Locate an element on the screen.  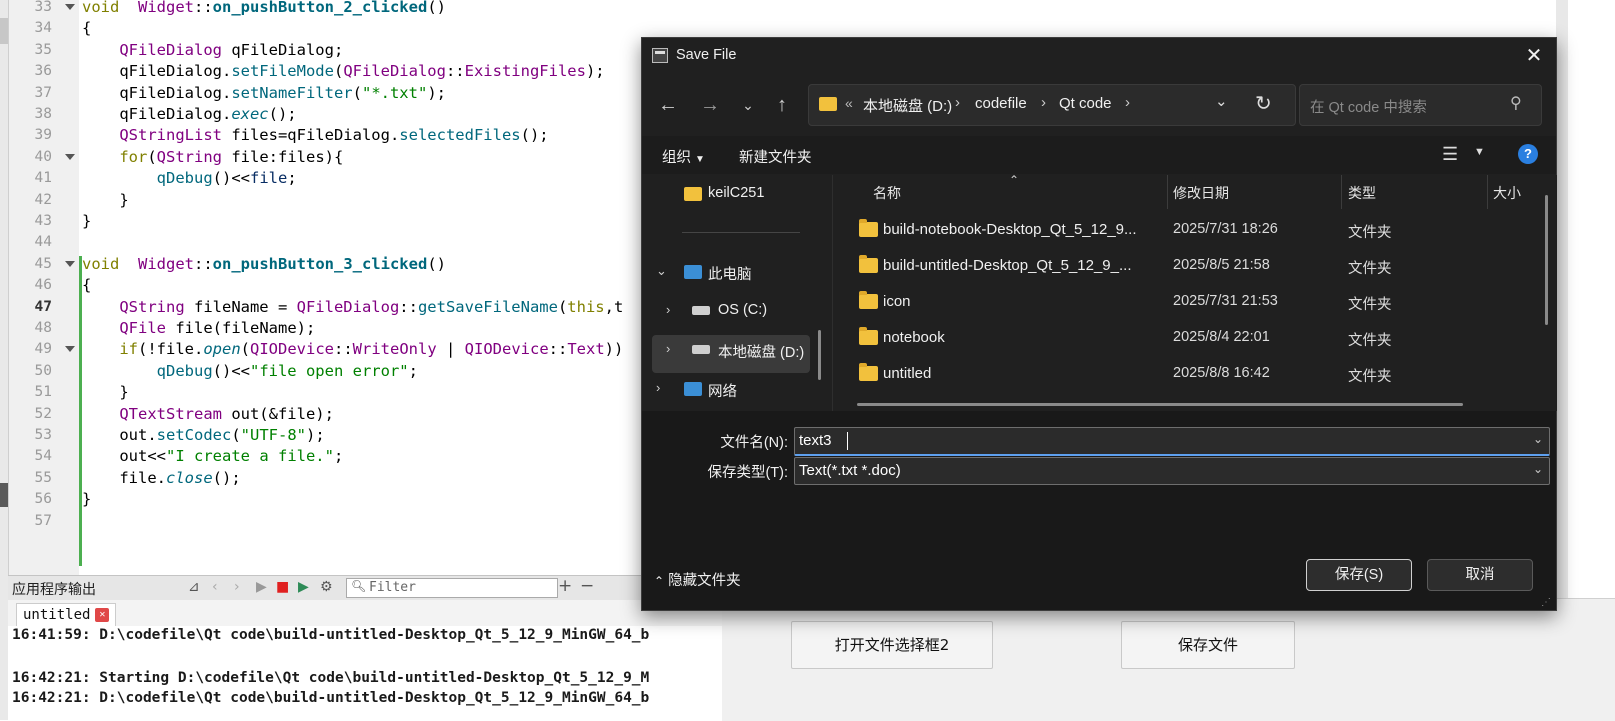
column-header-date: 修改日期 is located at coordinates (1201, 193).